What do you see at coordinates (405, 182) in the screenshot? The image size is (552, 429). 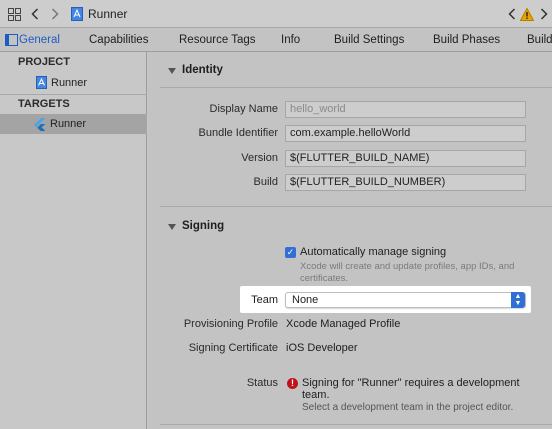 I see `build-field: $(FLUTTER_BUILD_NUMBER)` at bounding box center [405, 182].